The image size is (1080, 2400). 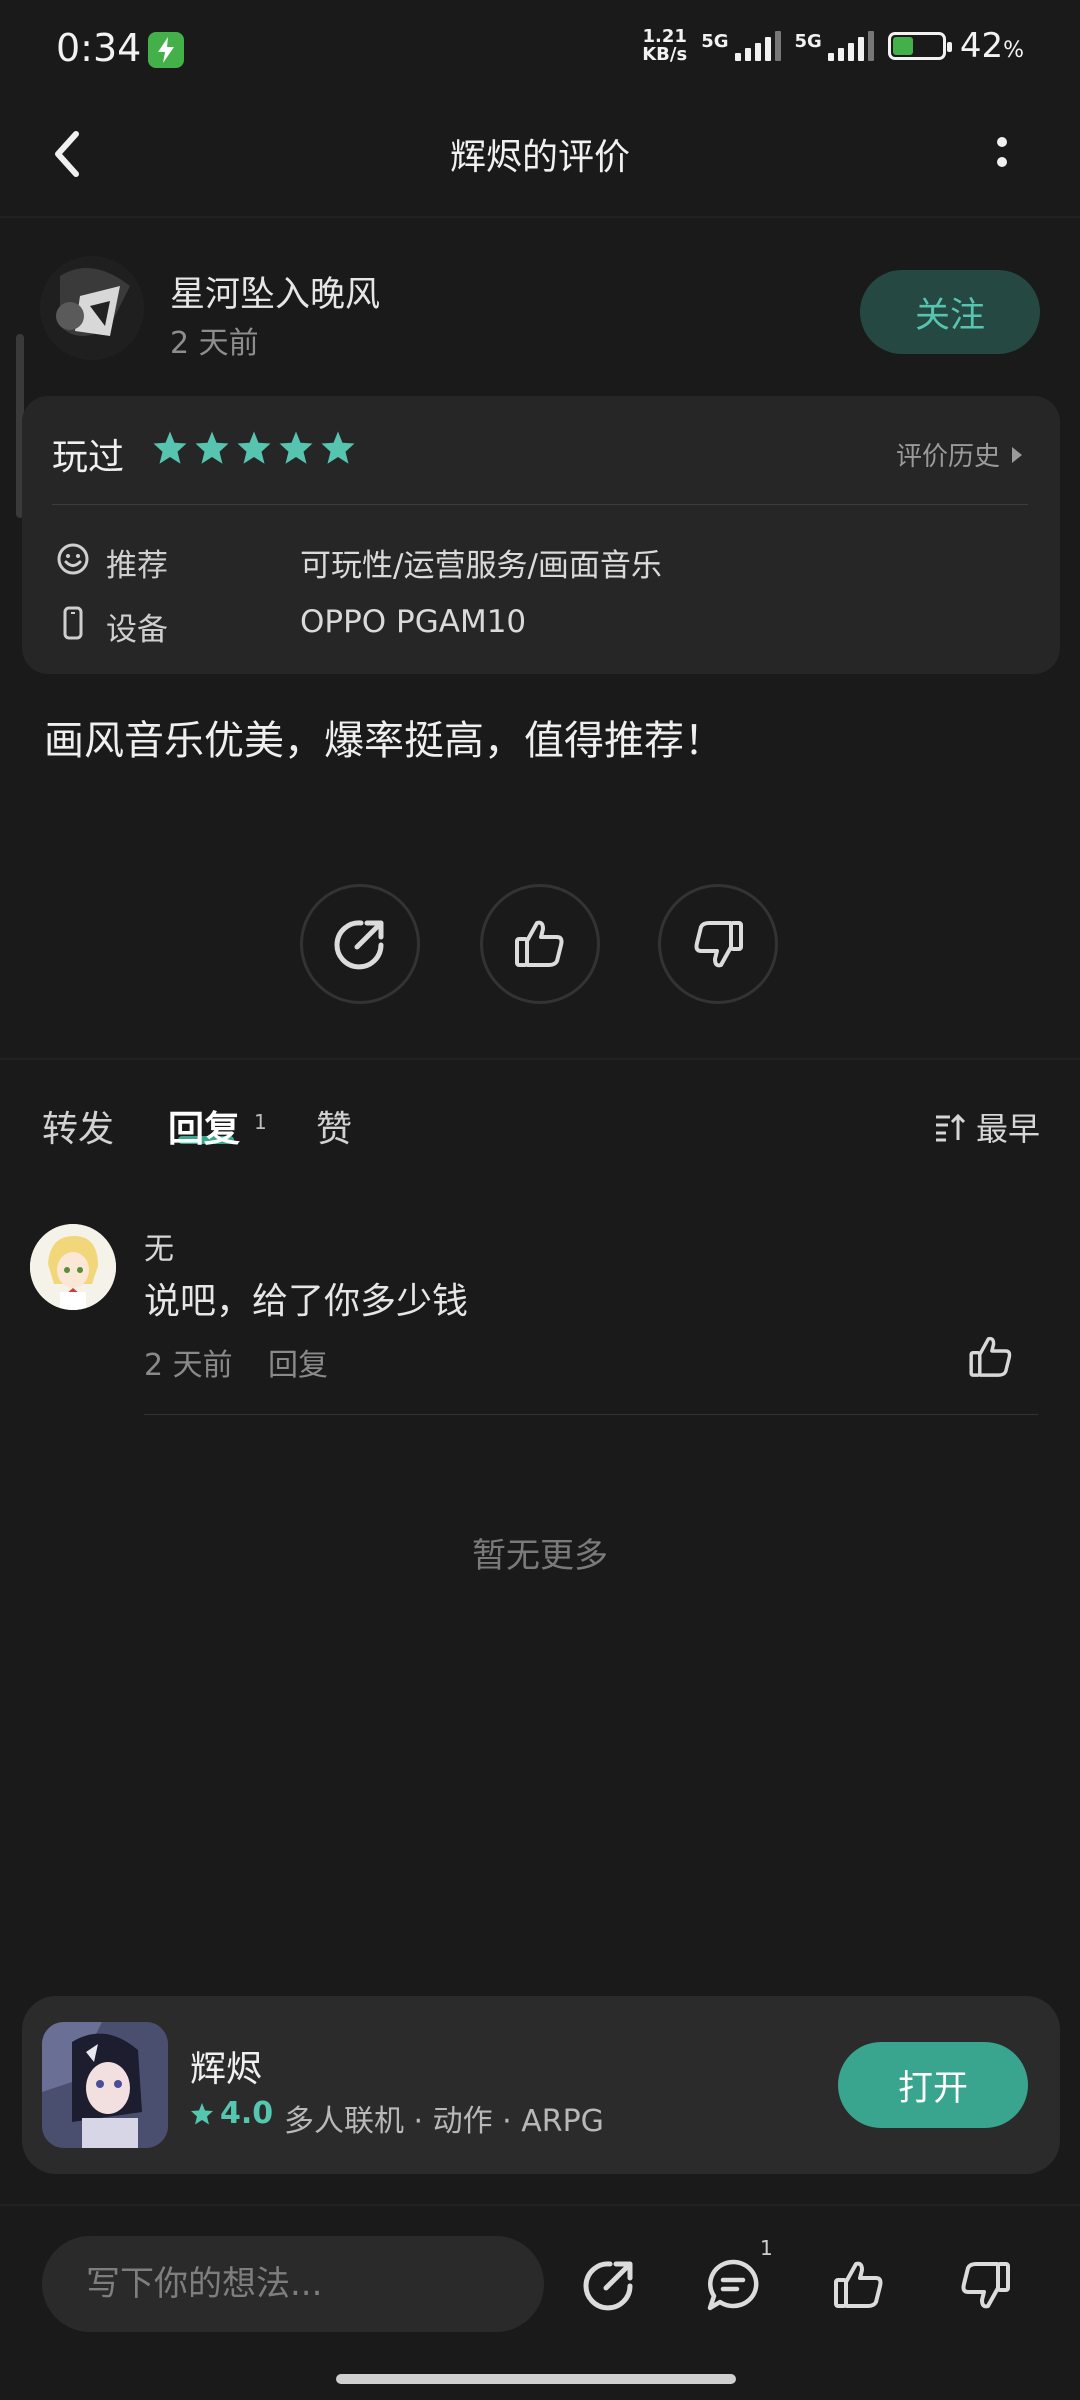 I want to click on triangle-right-icon, so click(x=1017, y=454).